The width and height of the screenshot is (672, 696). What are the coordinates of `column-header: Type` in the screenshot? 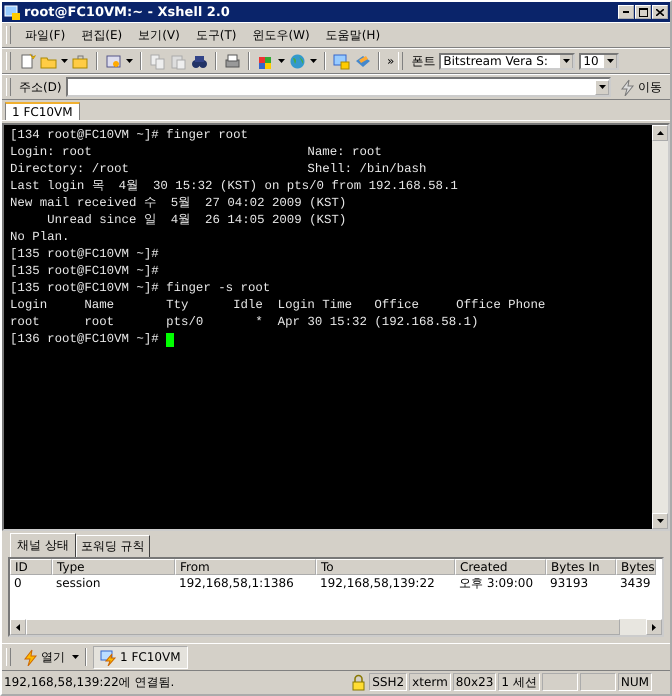 It's located at (113, 567).